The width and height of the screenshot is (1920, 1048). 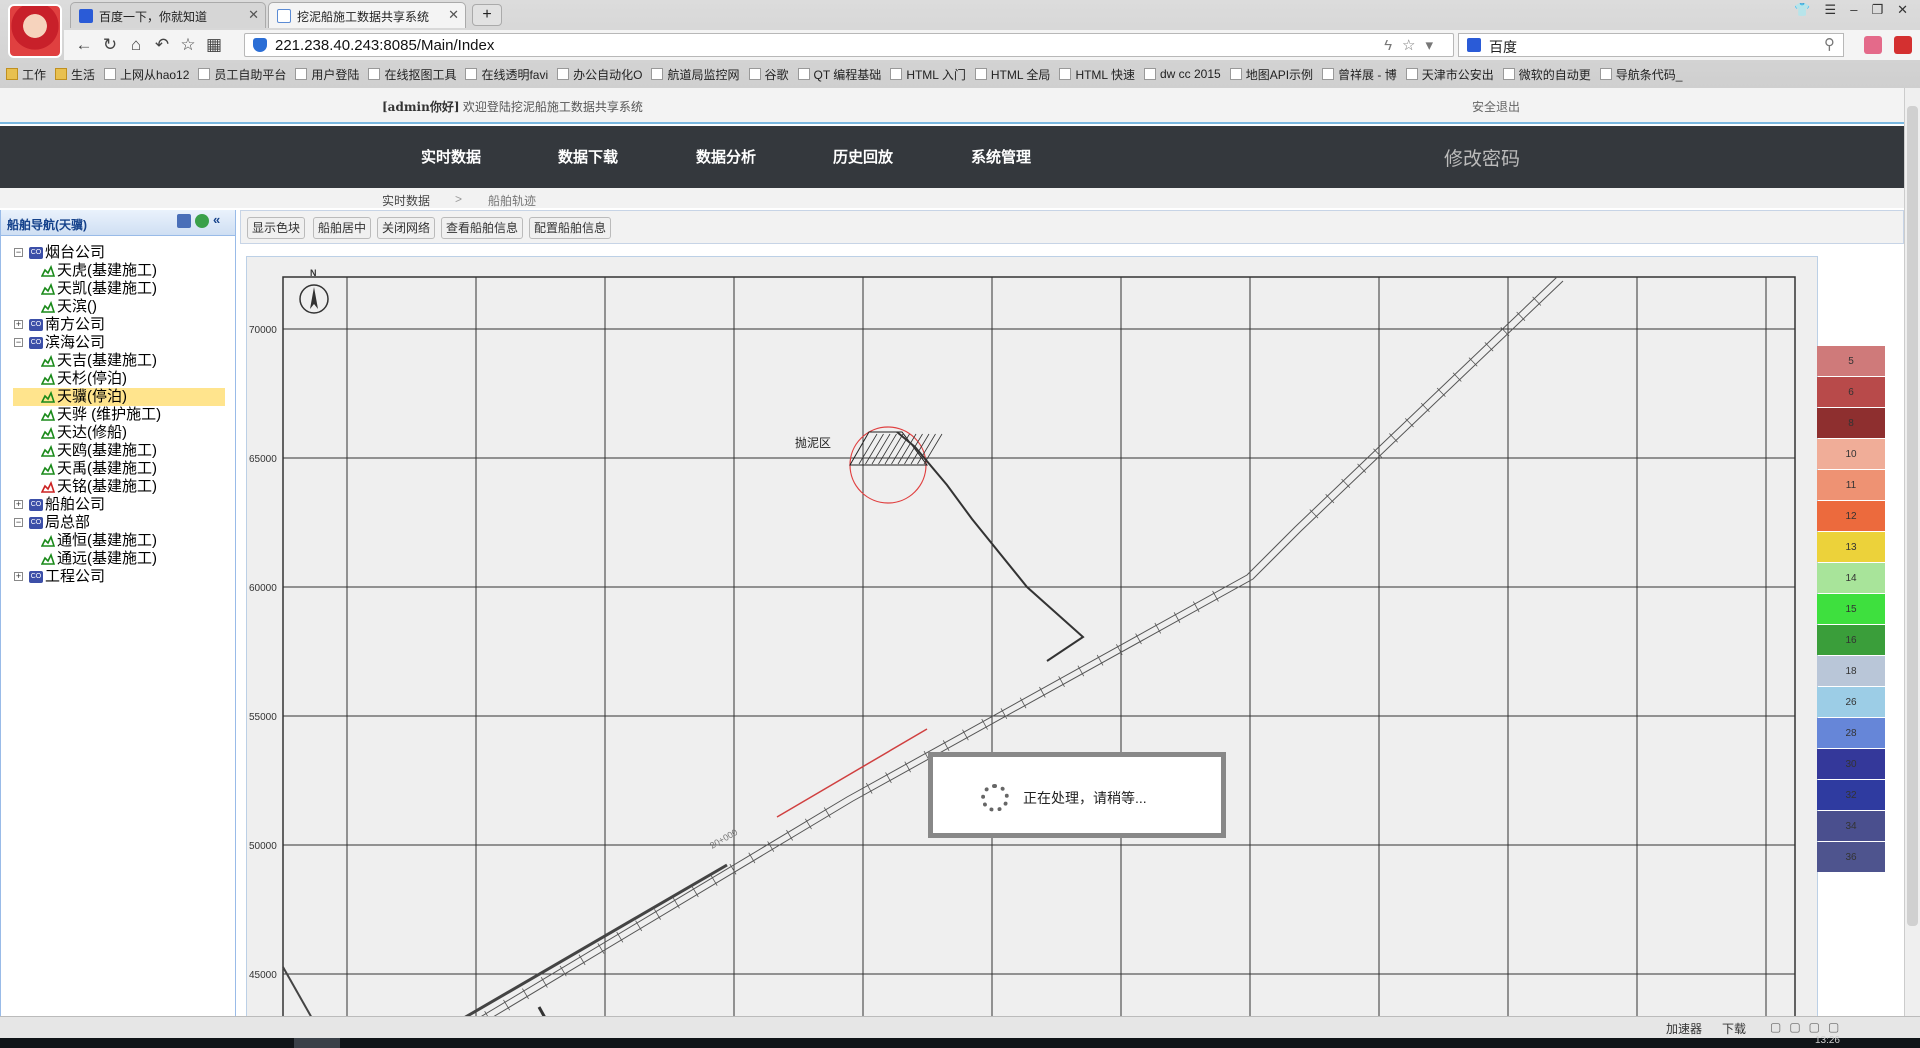 I want to click on breadcrumb-parent: 实时数据, so click(x=406, y=200).